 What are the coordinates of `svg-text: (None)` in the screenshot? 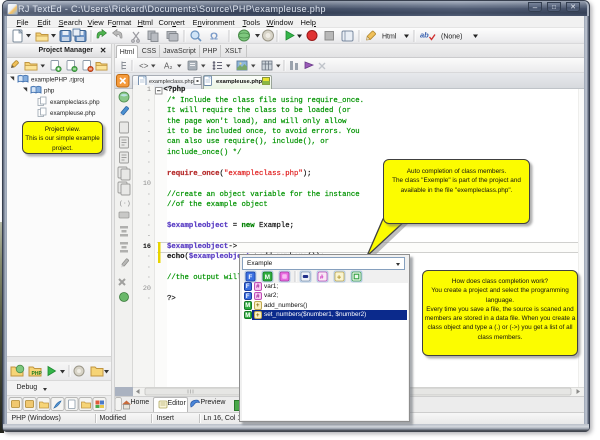 It's located at (451, 36).